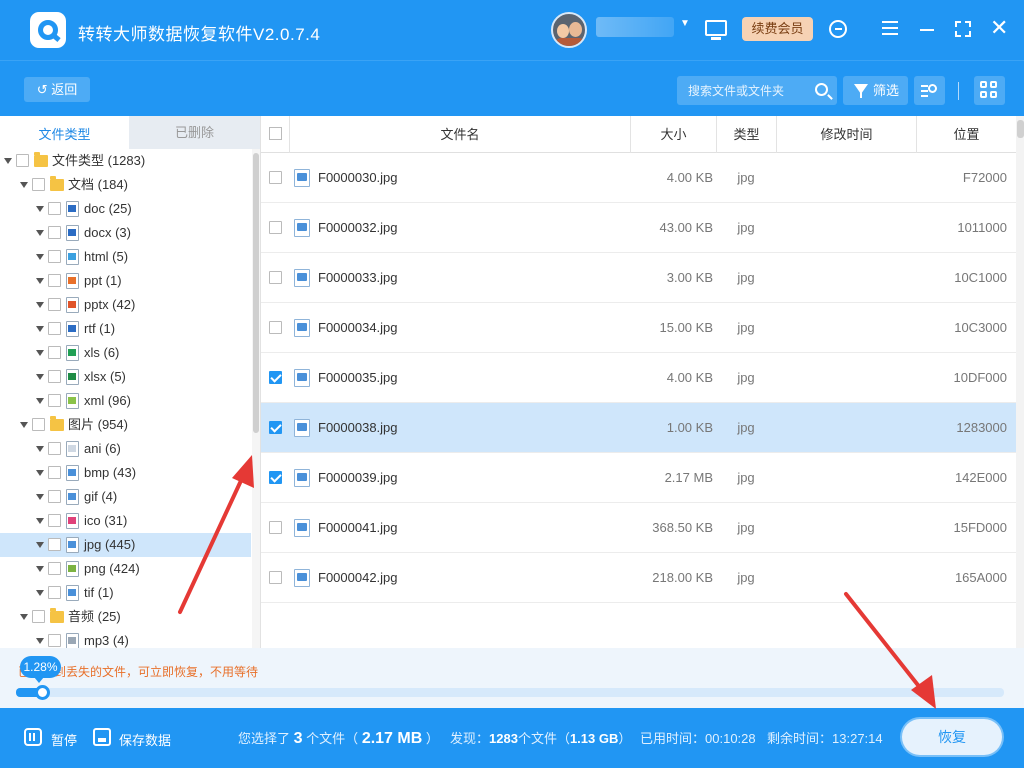  I want to click on column-header-type: 类型, so click(747, 134).